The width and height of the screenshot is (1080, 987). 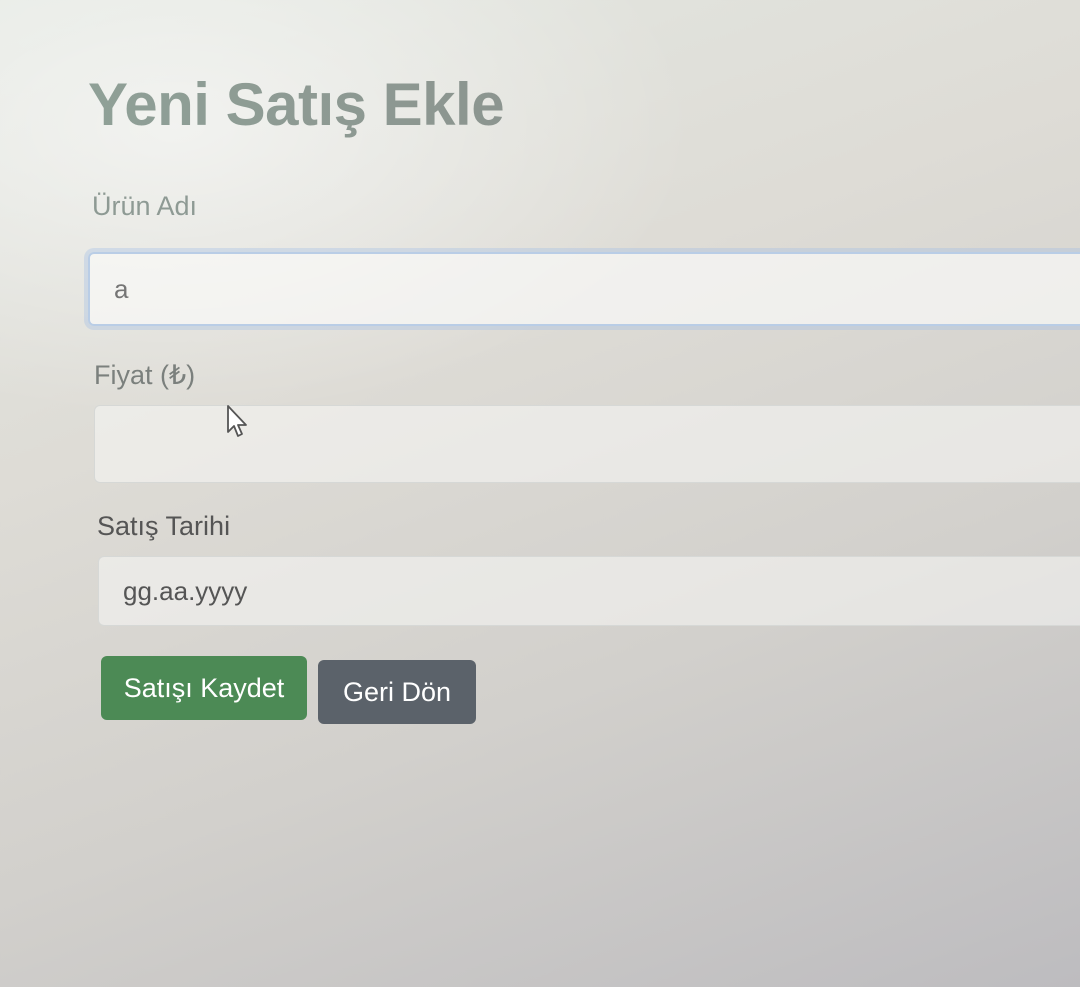 What do you see at coordinates (204, 688) in the screenshot?
I see `save-sale-button: Satışı Kaydet` at bounding box center [204, 688].